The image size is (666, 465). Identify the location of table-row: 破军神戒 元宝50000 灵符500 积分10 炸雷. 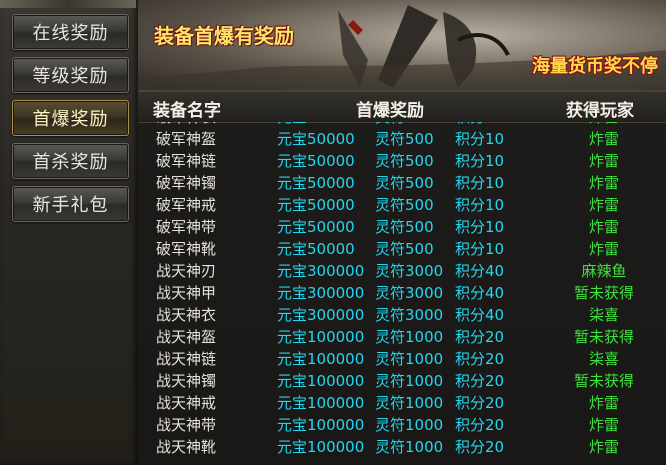
(402, 203).